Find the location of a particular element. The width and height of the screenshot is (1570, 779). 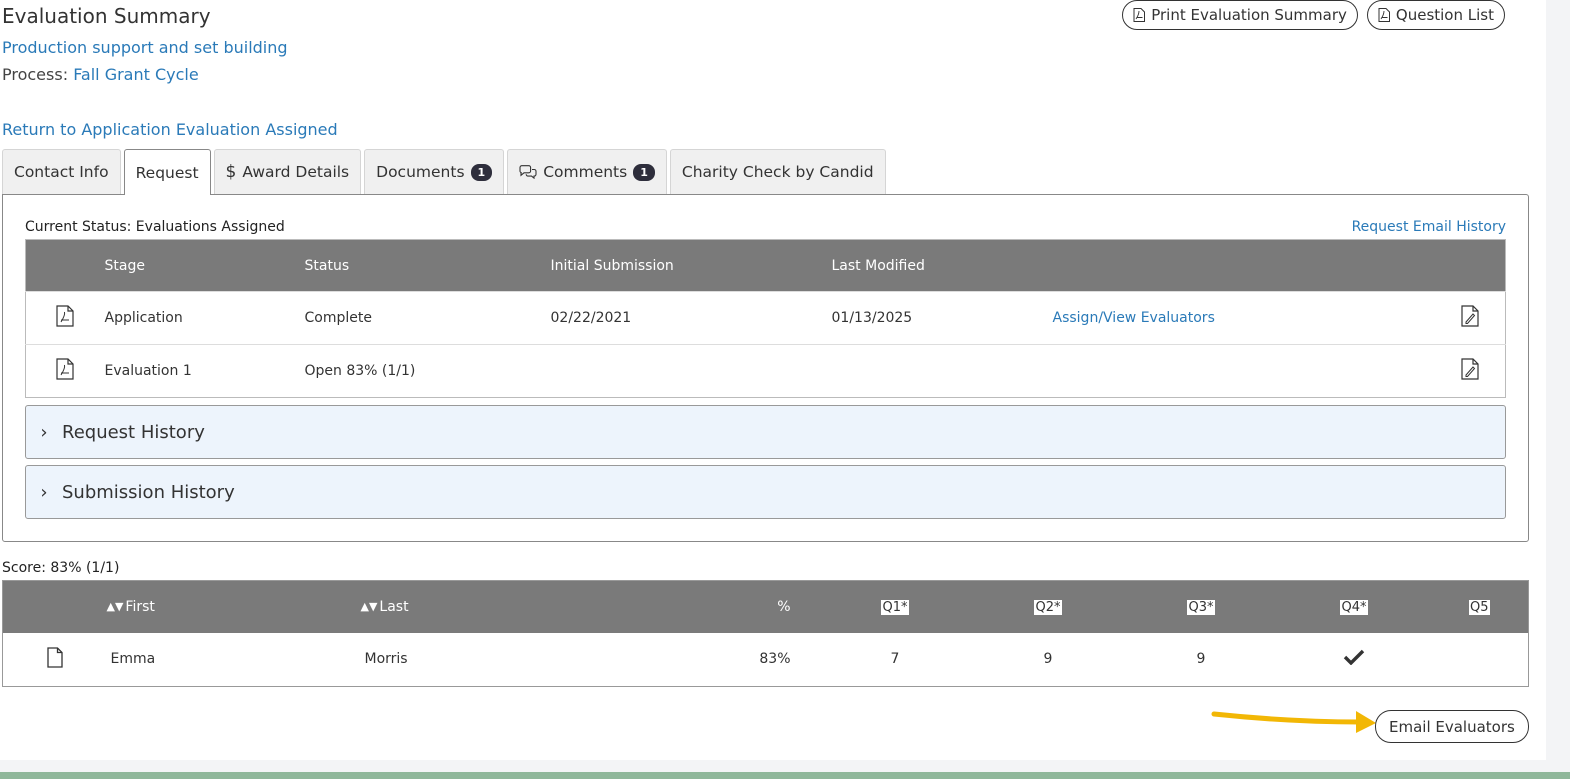

q2-label: Q2* is located at coordinates (1048, 607).